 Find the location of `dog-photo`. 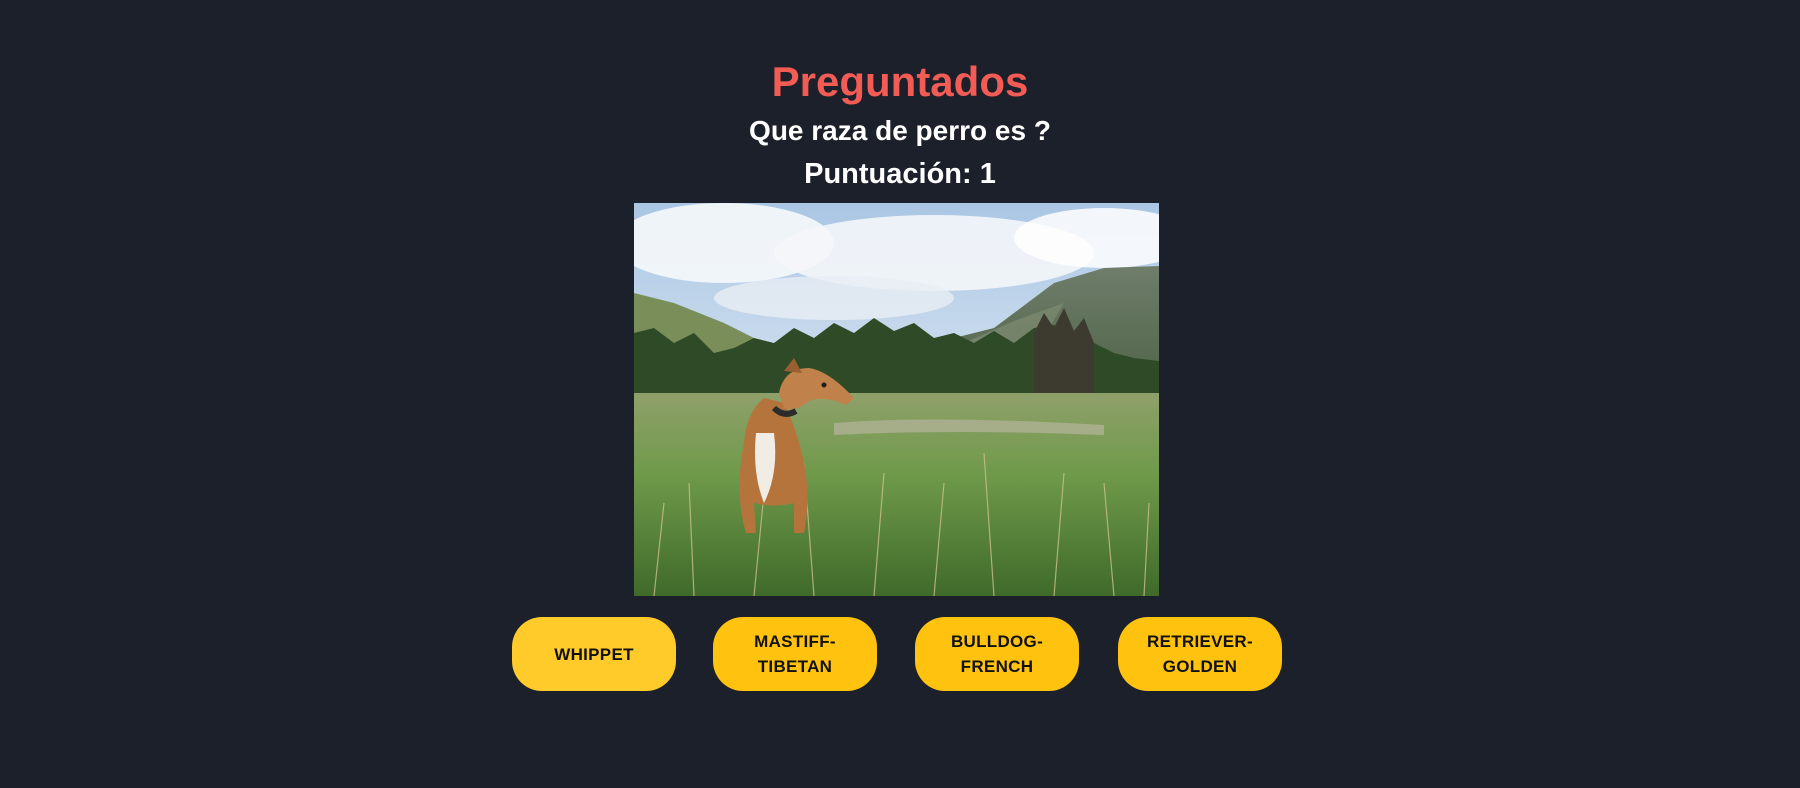

dog-photo is located at coordinates (896, 399).